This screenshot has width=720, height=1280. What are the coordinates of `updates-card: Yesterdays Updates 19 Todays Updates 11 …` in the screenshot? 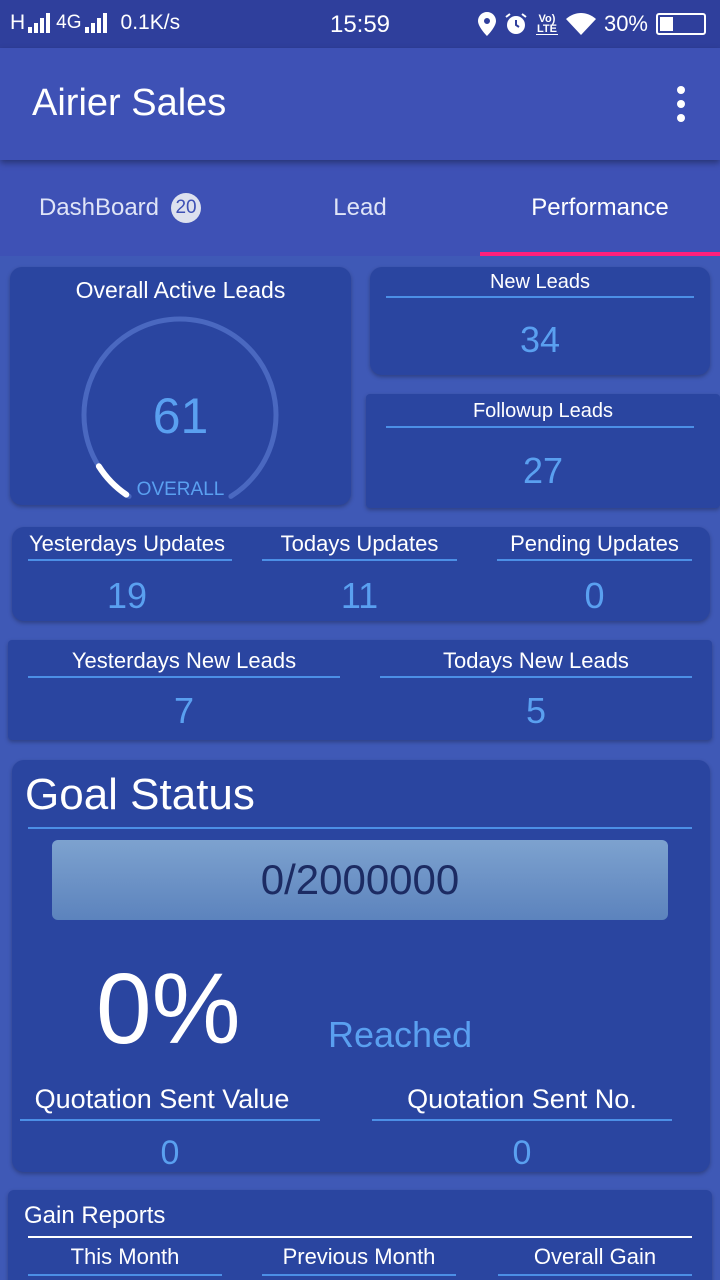 It's located at (361, 574).